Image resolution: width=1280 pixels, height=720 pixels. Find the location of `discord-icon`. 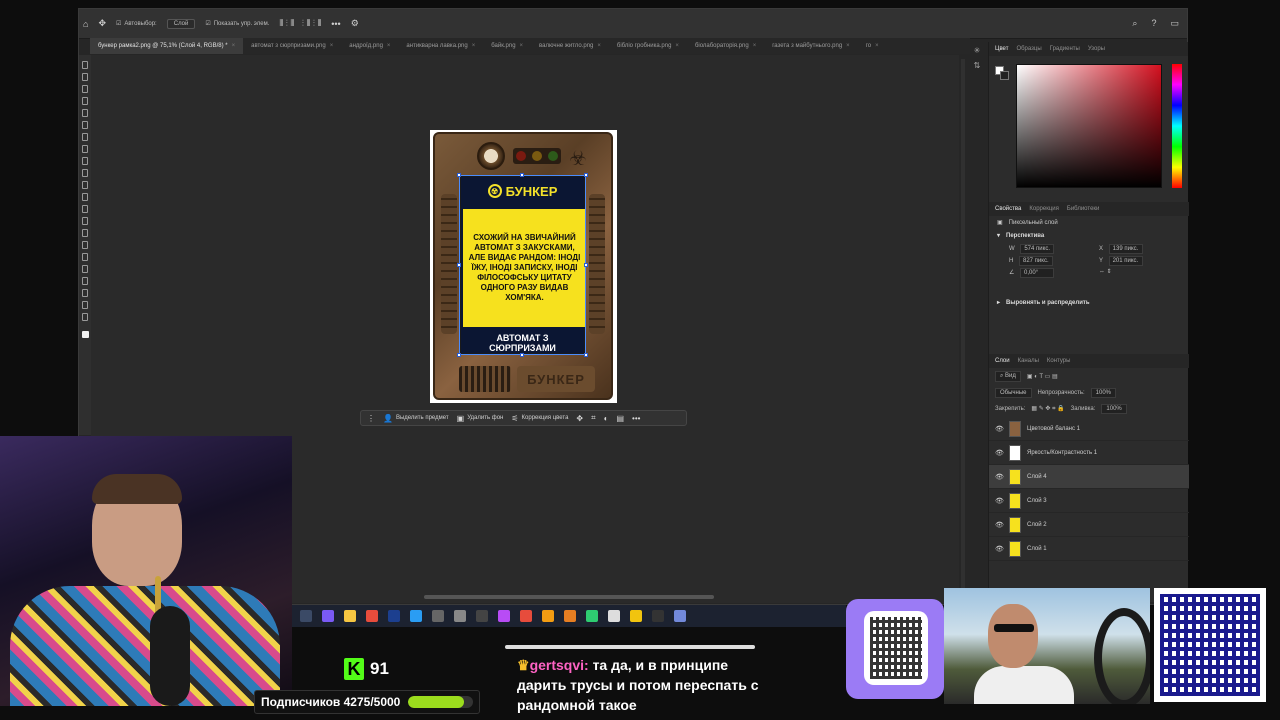

discord-icon is located at coordinates (680, 616).